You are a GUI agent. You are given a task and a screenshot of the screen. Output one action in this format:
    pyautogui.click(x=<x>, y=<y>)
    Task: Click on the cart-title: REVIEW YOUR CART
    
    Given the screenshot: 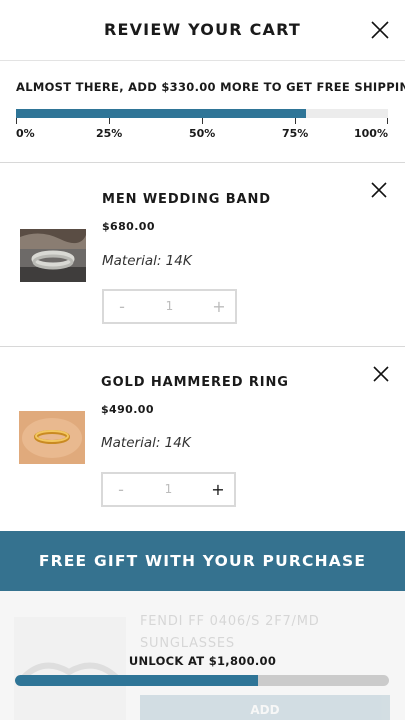 What is the action you would take?
    pyautogui.click(x=202, y=29)
    